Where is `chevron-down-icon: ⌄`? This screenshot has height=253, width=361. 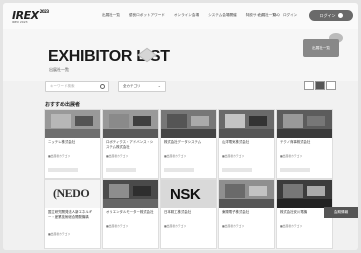 chevron-down-icon: ⌄ is located at coordinates (159, 85).